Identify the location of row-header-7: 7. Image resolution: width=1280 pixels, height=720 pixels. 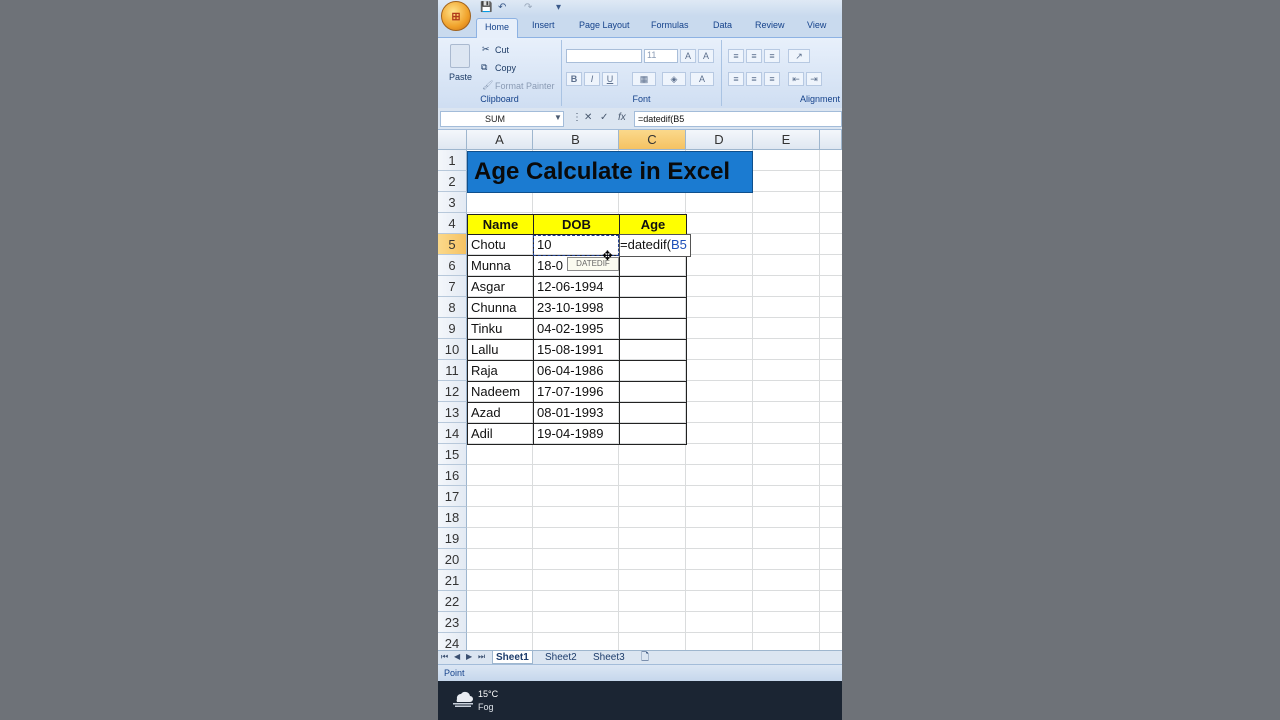
(452, 286).